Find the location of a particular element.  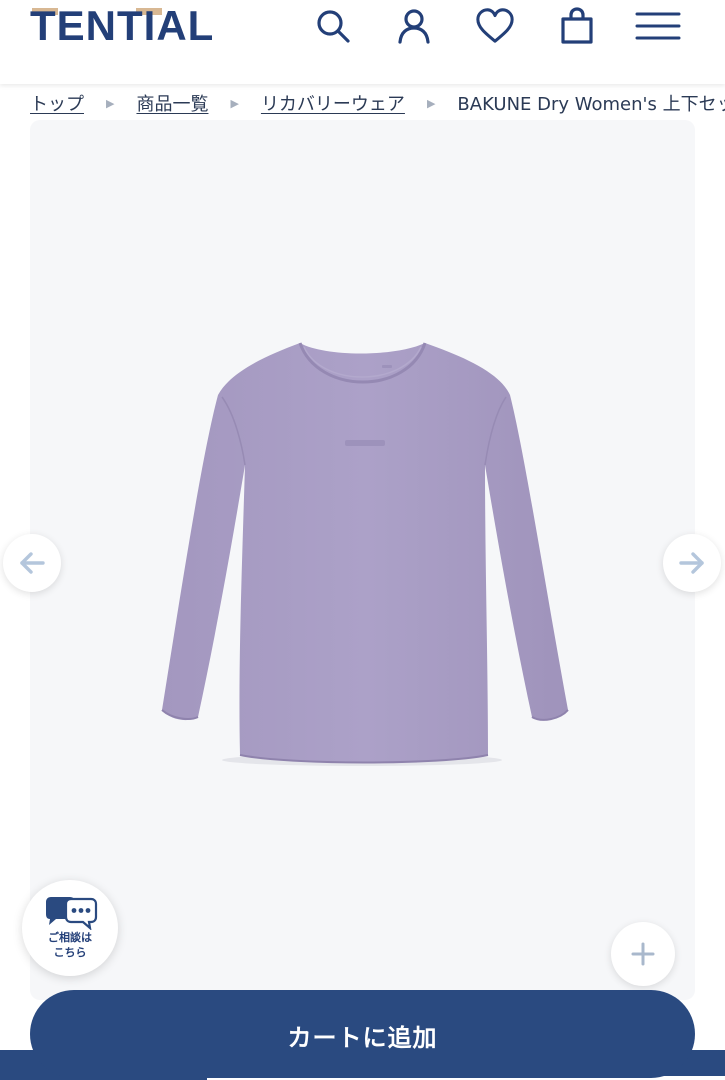

consult-button: ご相談は こちら is located at coordinates (70, 928).